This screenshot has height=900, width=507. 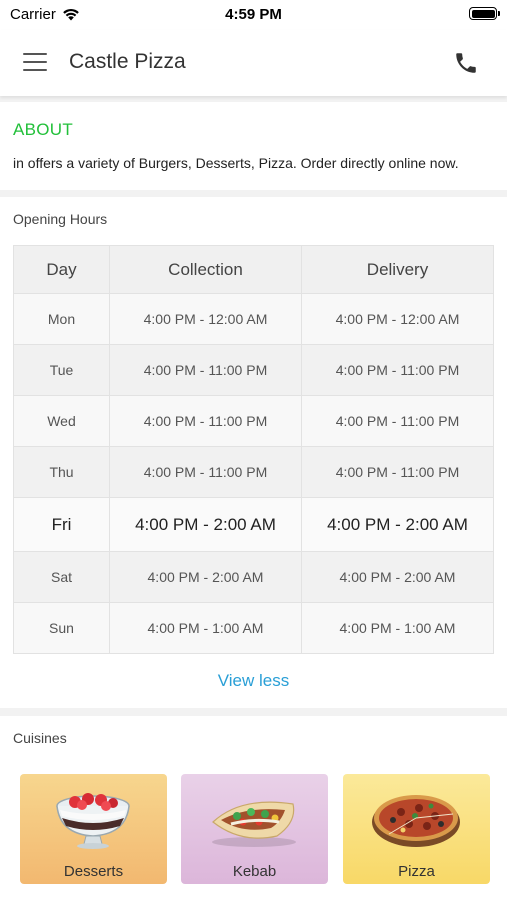 I want to click on delivery-hours-cell: 4:00 PM - 12:00 AM, so click(x=397, y=319).